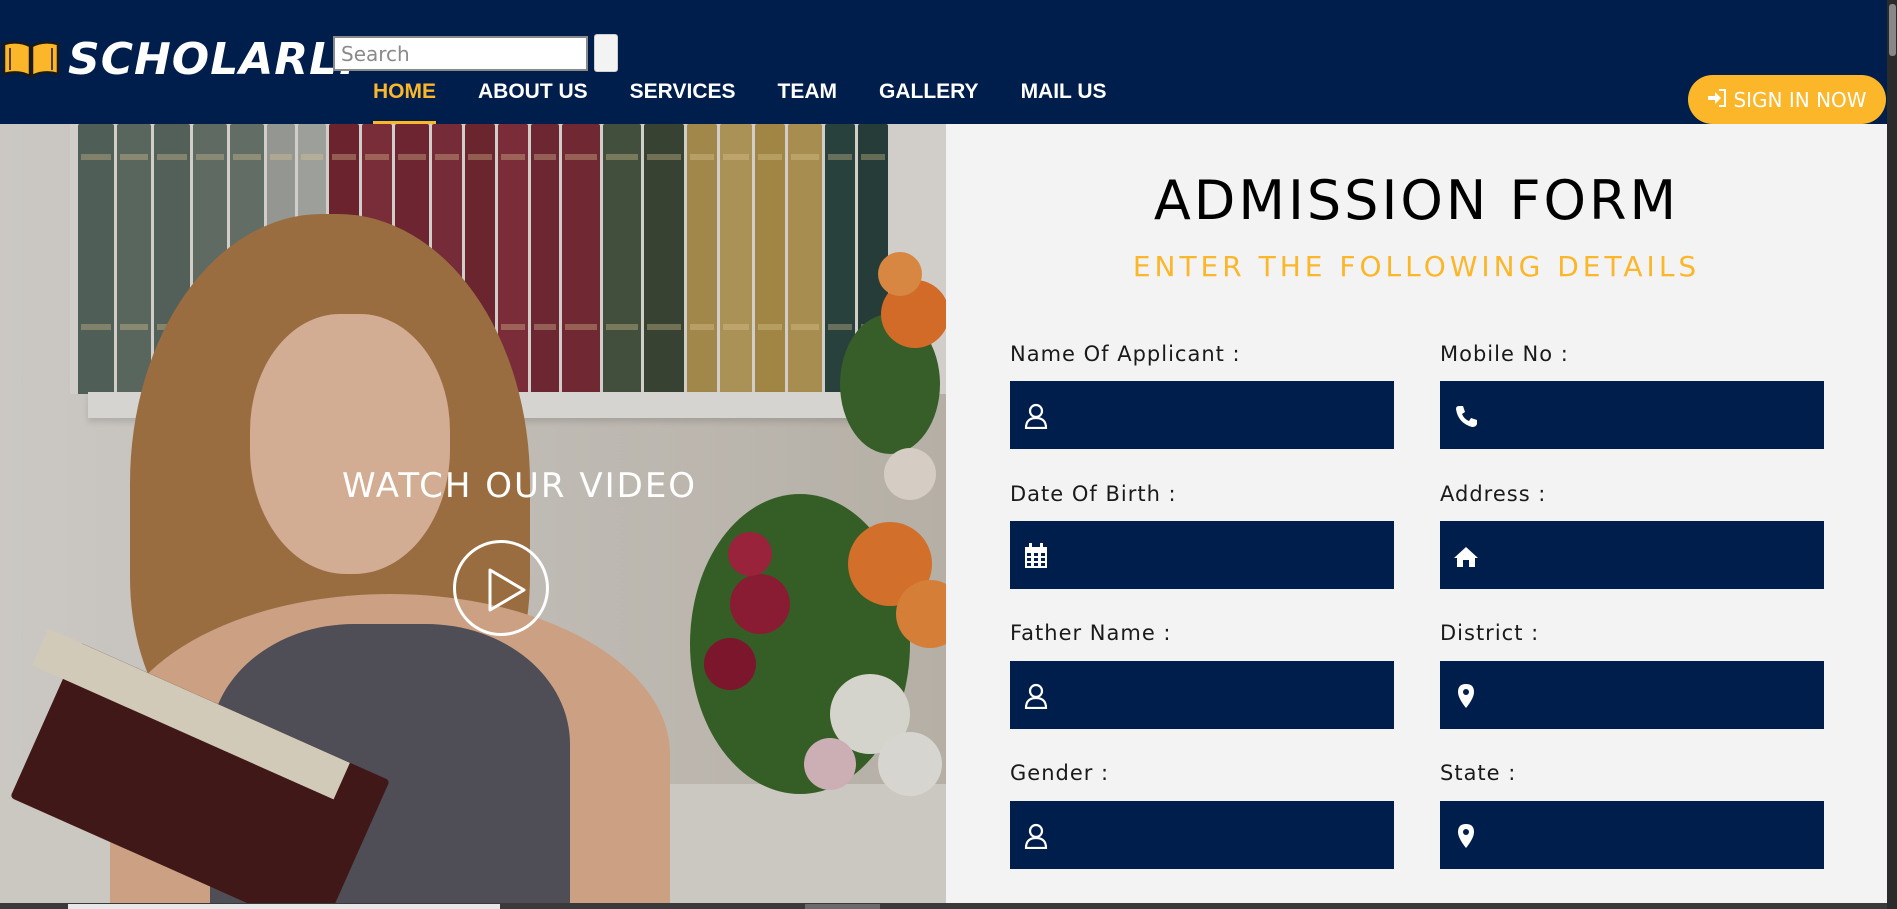  I want to click on play-video-button, so click(501, 588).